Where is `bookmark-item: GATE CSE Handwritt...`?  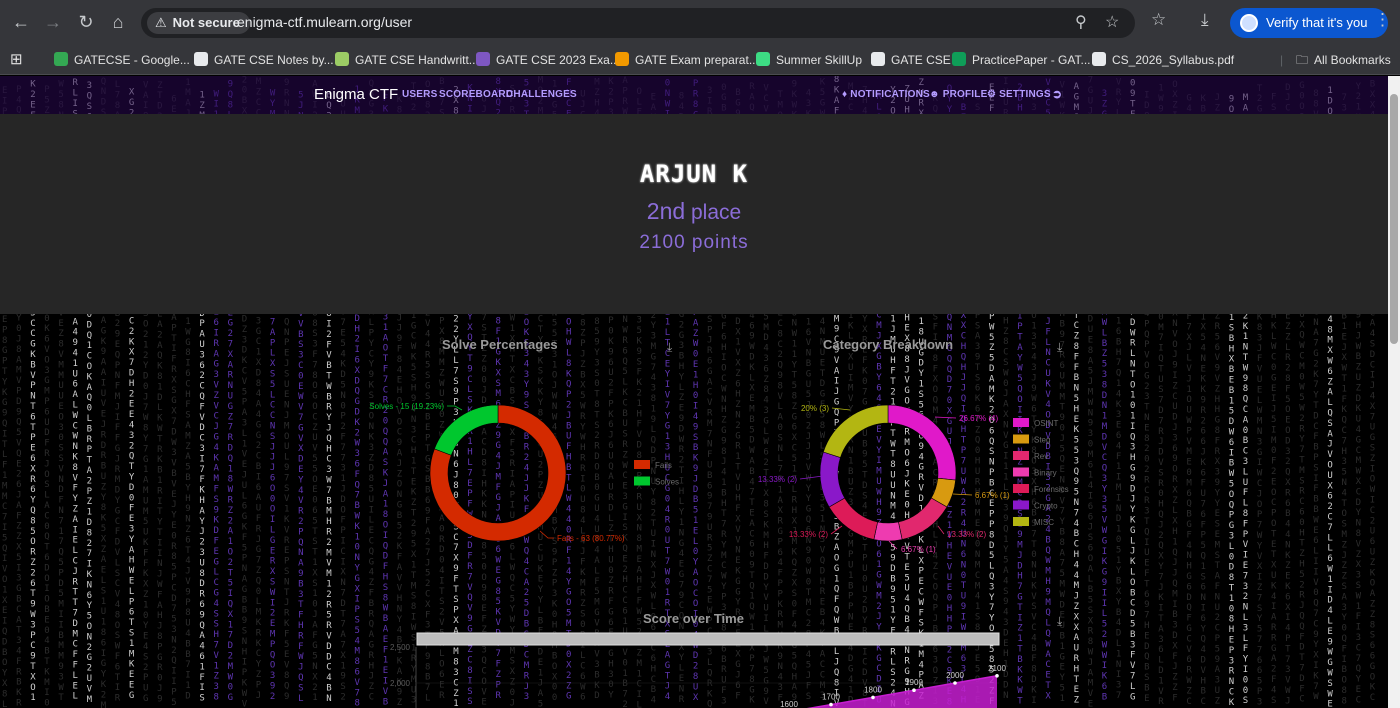
bookmark-item: GATE CSE Handwritt... is located at coordinates (407, 60).